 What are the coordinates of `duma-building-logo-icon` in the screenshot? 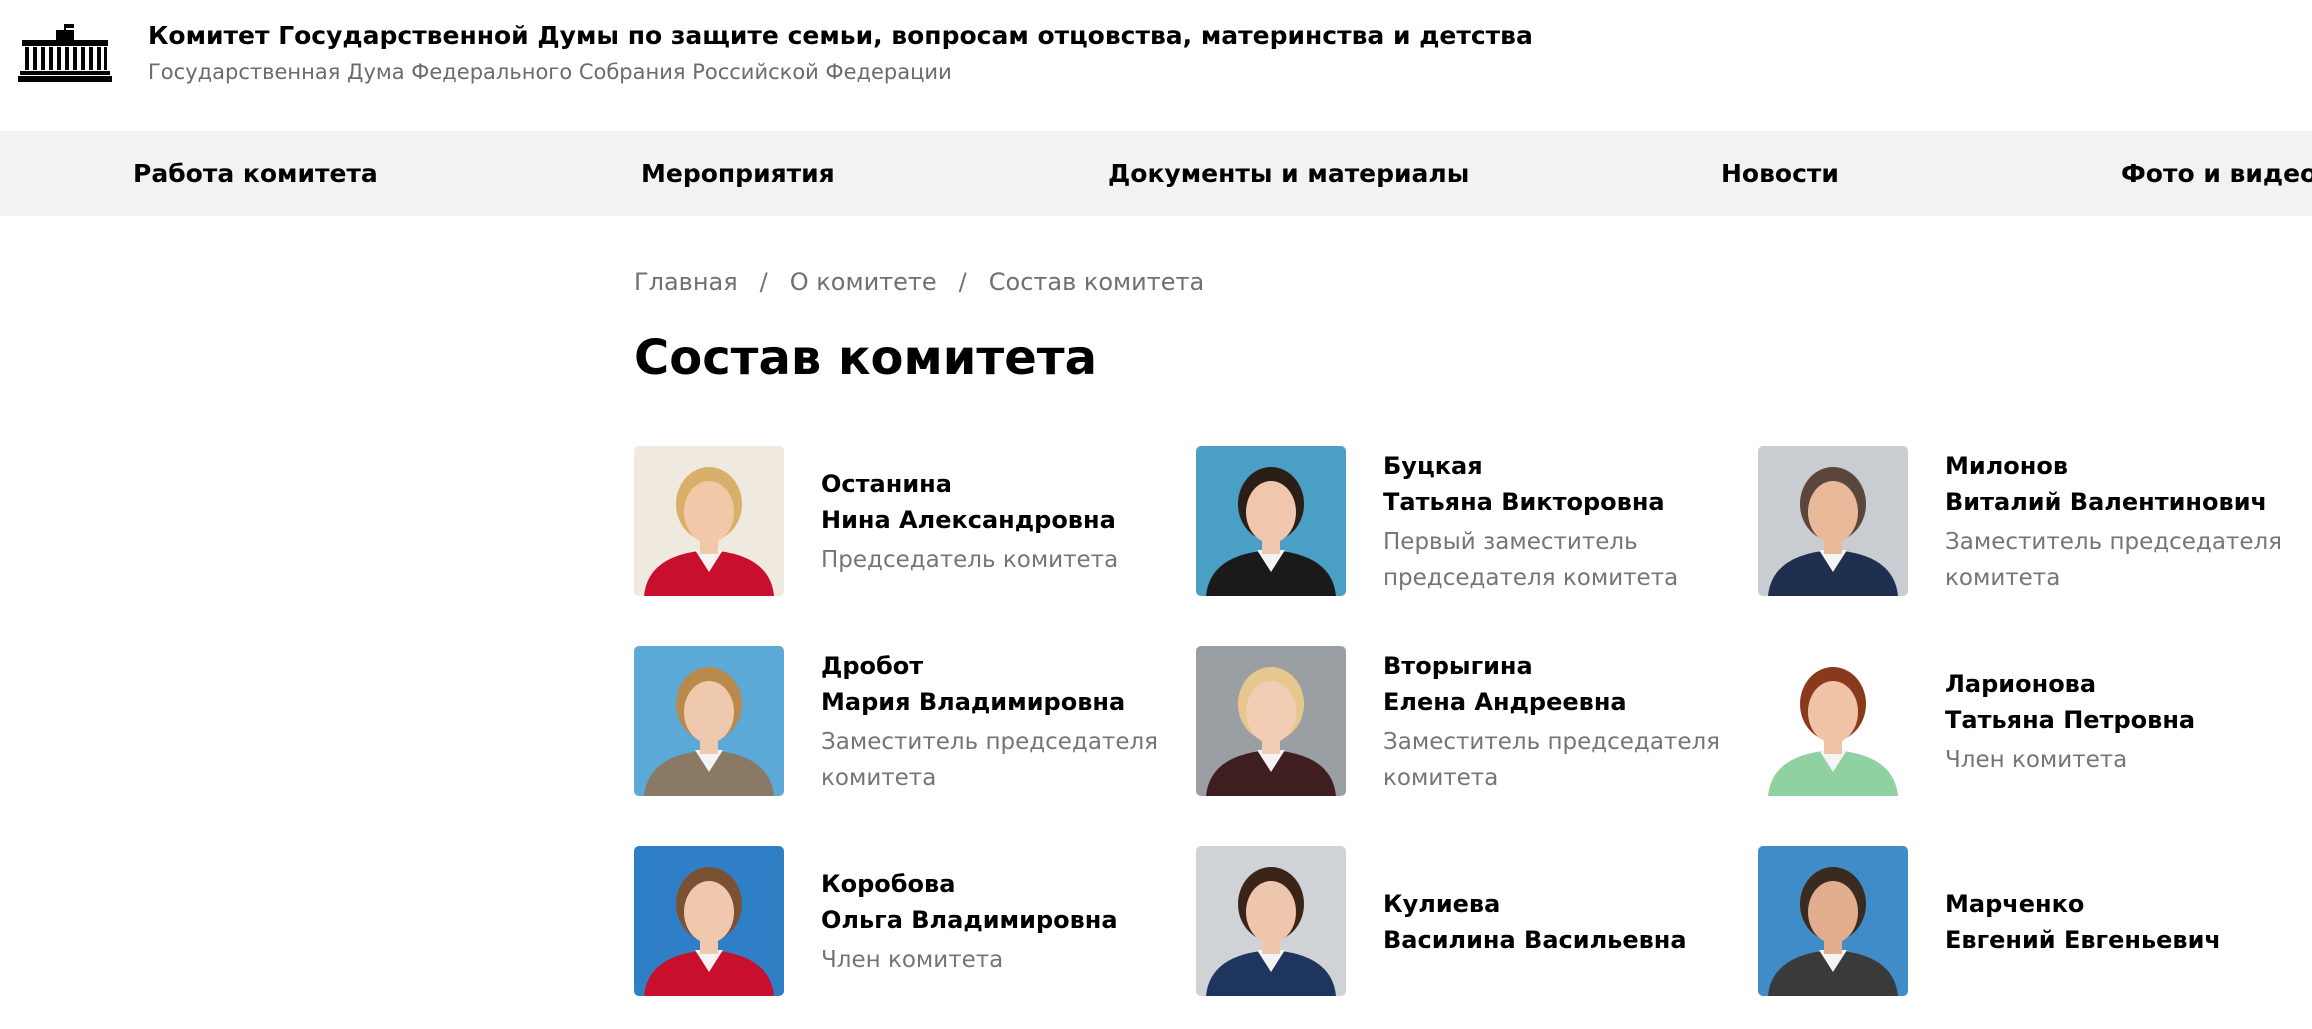 It's located at (65, 53).